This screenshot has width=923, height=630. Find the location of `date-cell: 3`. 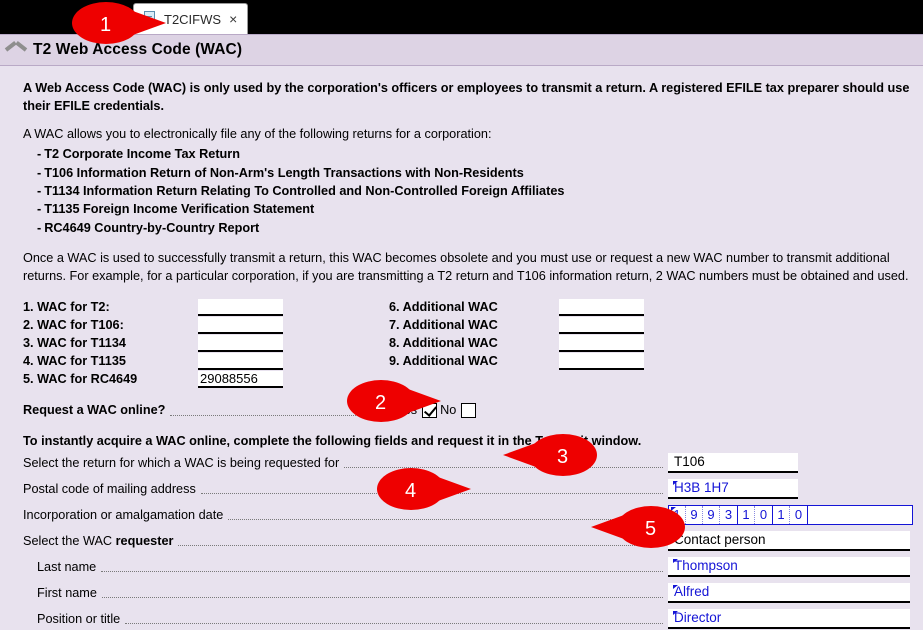

date-cell: 3 is located at coordinates (728, 514).